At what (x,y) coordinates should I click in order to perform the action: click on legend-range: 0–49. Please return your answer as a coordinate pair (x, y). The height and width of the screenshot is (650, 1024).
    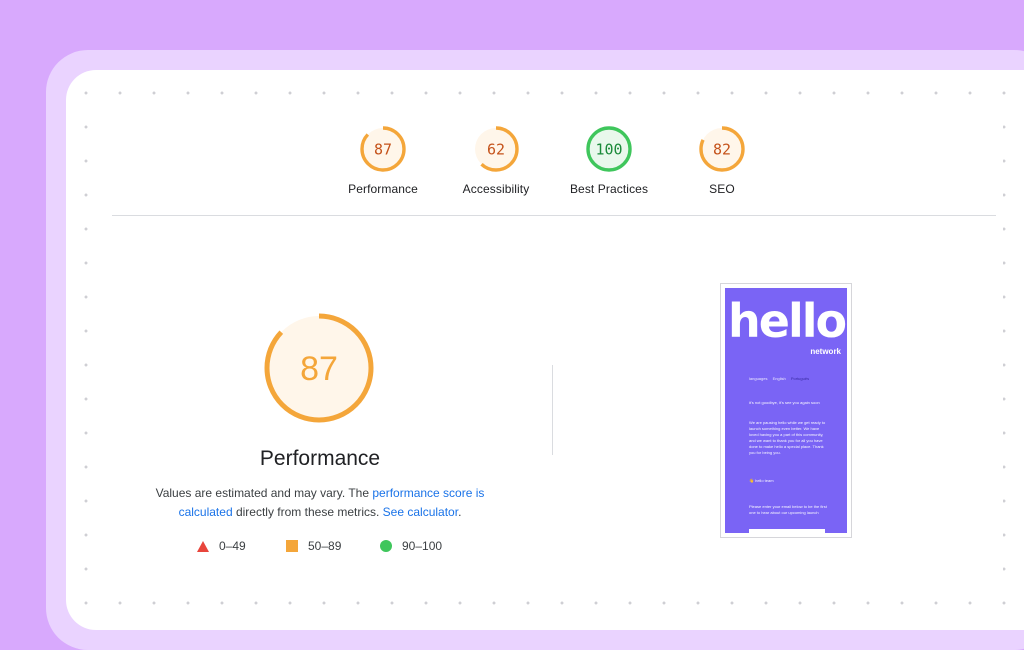
    Looking at the image, I should click on (232, 546).